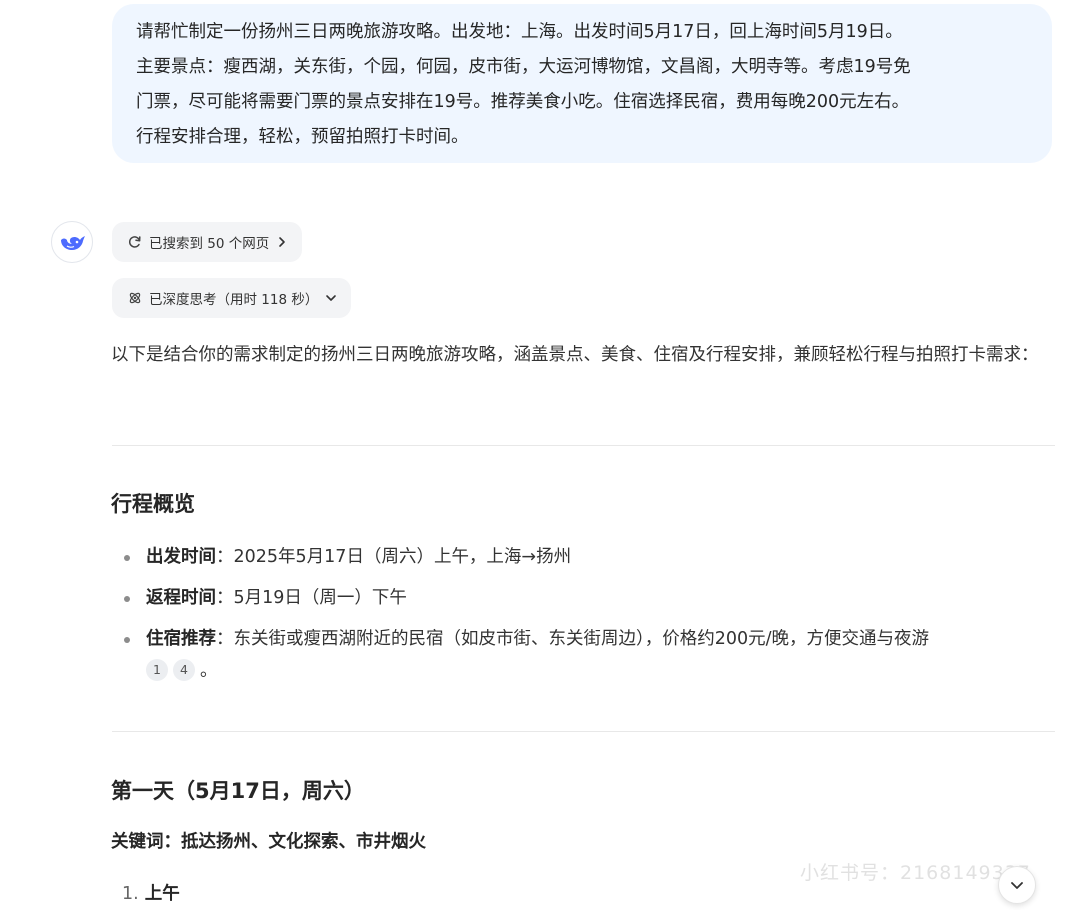 The width and height of the screenshot is (1072, 910). What do you see at coordinates (282, 242) in the screenshot?
I see `chevron-right-icon` at bounding box center [282, 242].